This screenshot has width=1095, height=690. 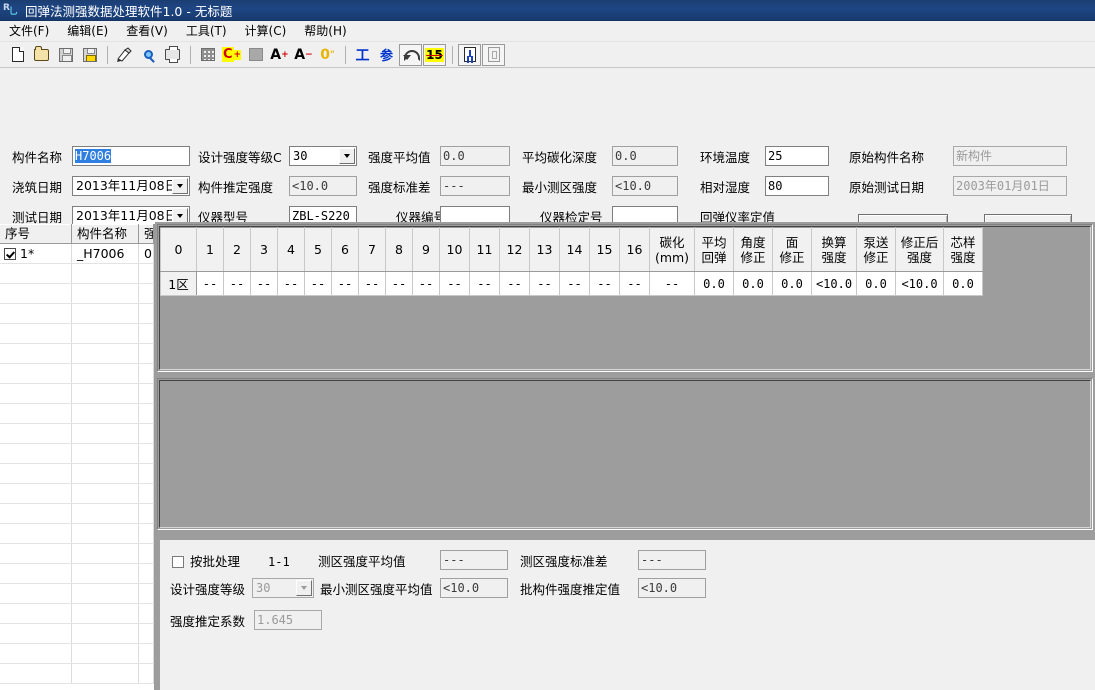 I want to click on save-as-icon, so click(x=89, y=55).